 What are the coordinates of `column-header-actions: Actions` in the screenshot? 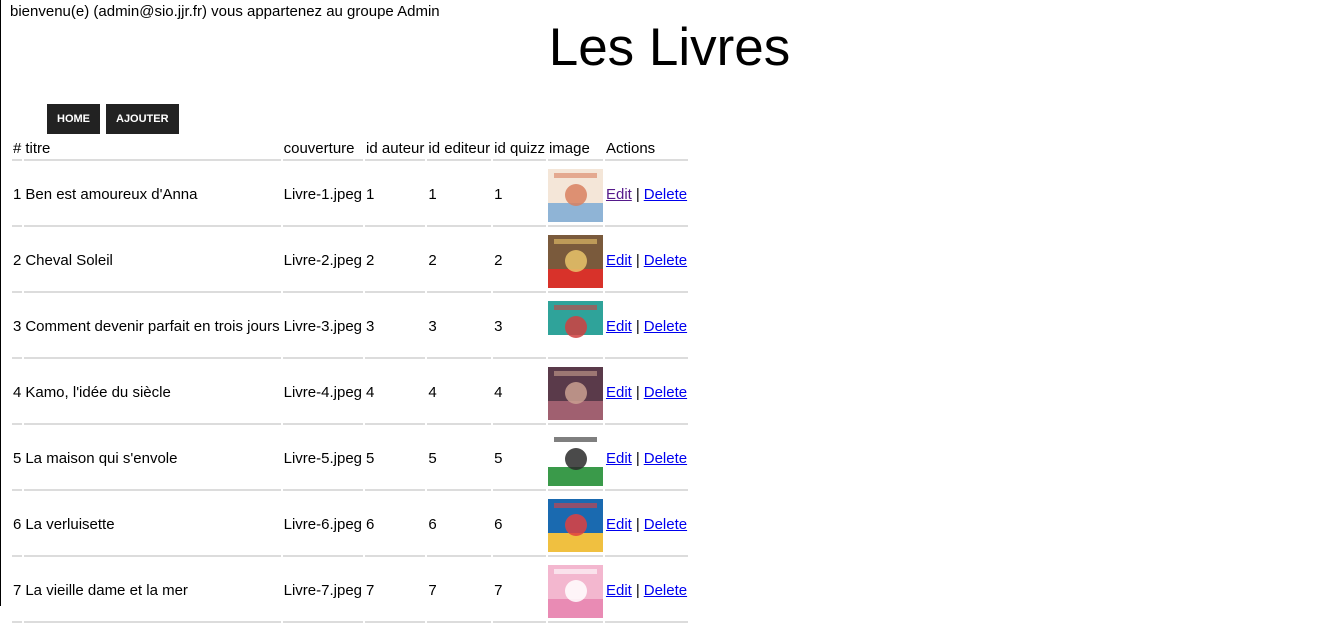 It's located at (646, 149).